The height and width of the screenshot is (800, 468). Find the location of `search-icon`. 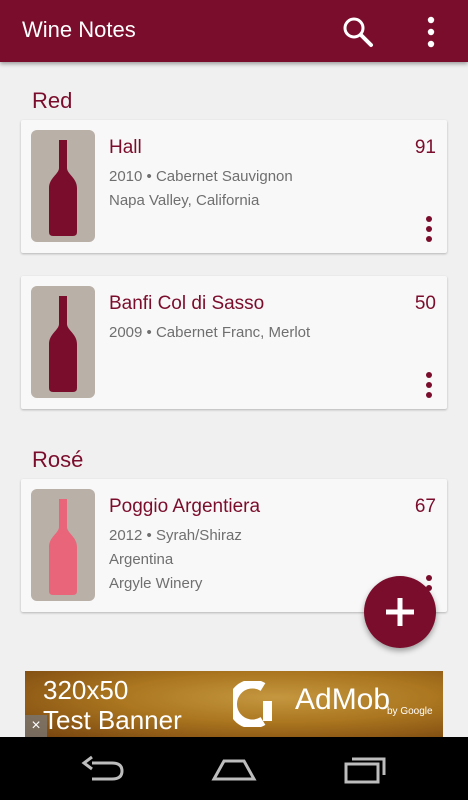

search-icon is located at coordinates (358, 32).